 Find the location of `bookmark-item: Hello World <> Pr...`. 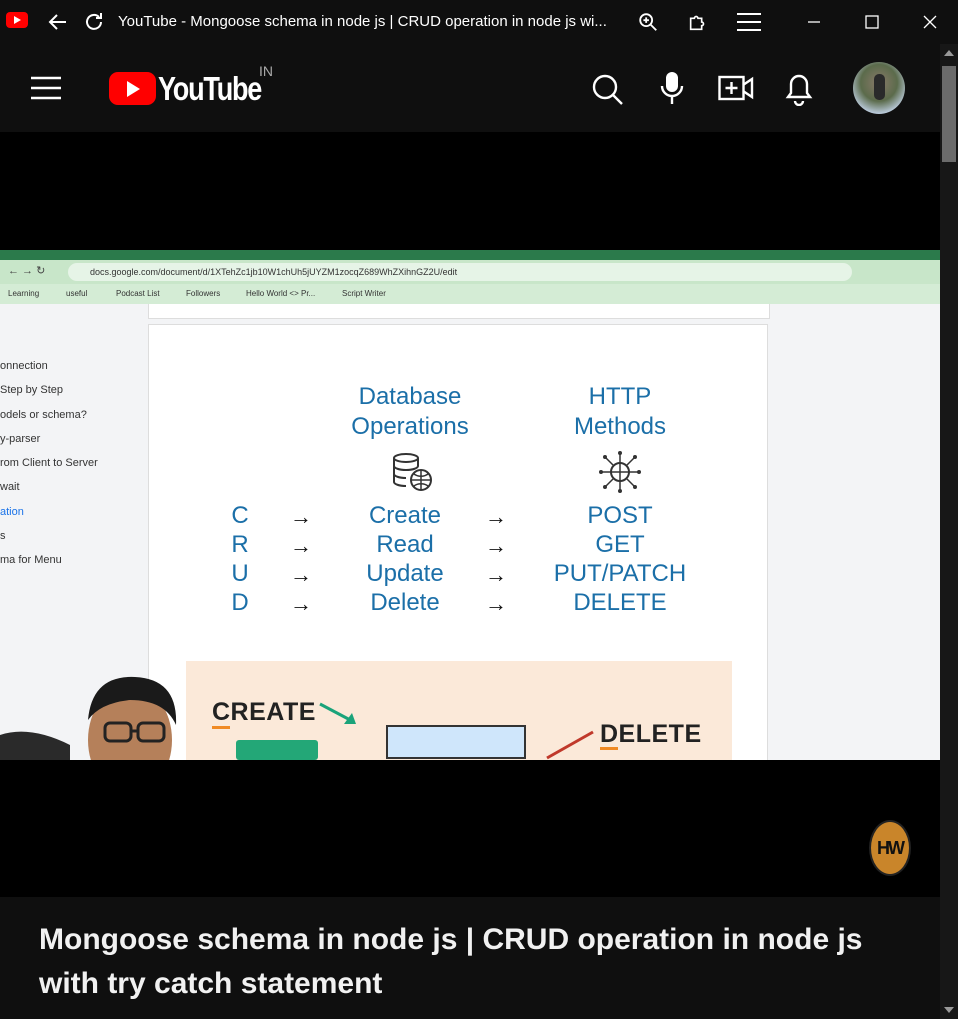

bookmark-item: Hello World <> Pr... is located at coordinates (281, 293).